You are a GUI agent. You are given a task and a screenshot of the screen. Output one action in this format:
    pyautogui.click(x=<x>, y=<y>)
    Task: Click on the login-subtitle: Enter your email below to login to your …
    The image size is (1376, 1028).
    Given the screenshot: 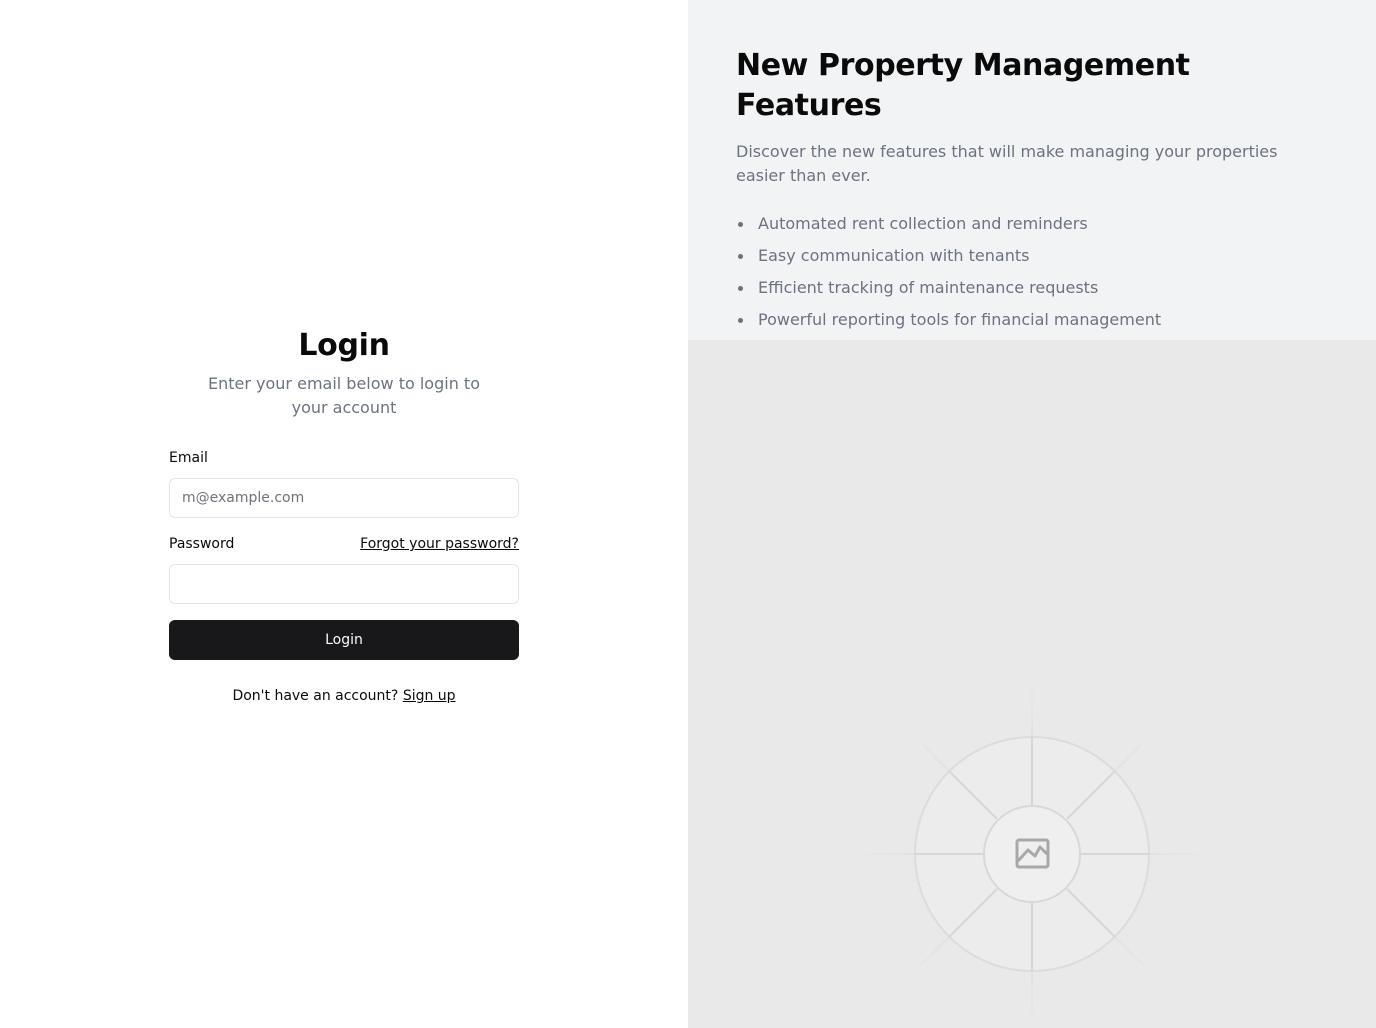 What is the action you would take?
    pyautogui.click(x=344, y=395)
    